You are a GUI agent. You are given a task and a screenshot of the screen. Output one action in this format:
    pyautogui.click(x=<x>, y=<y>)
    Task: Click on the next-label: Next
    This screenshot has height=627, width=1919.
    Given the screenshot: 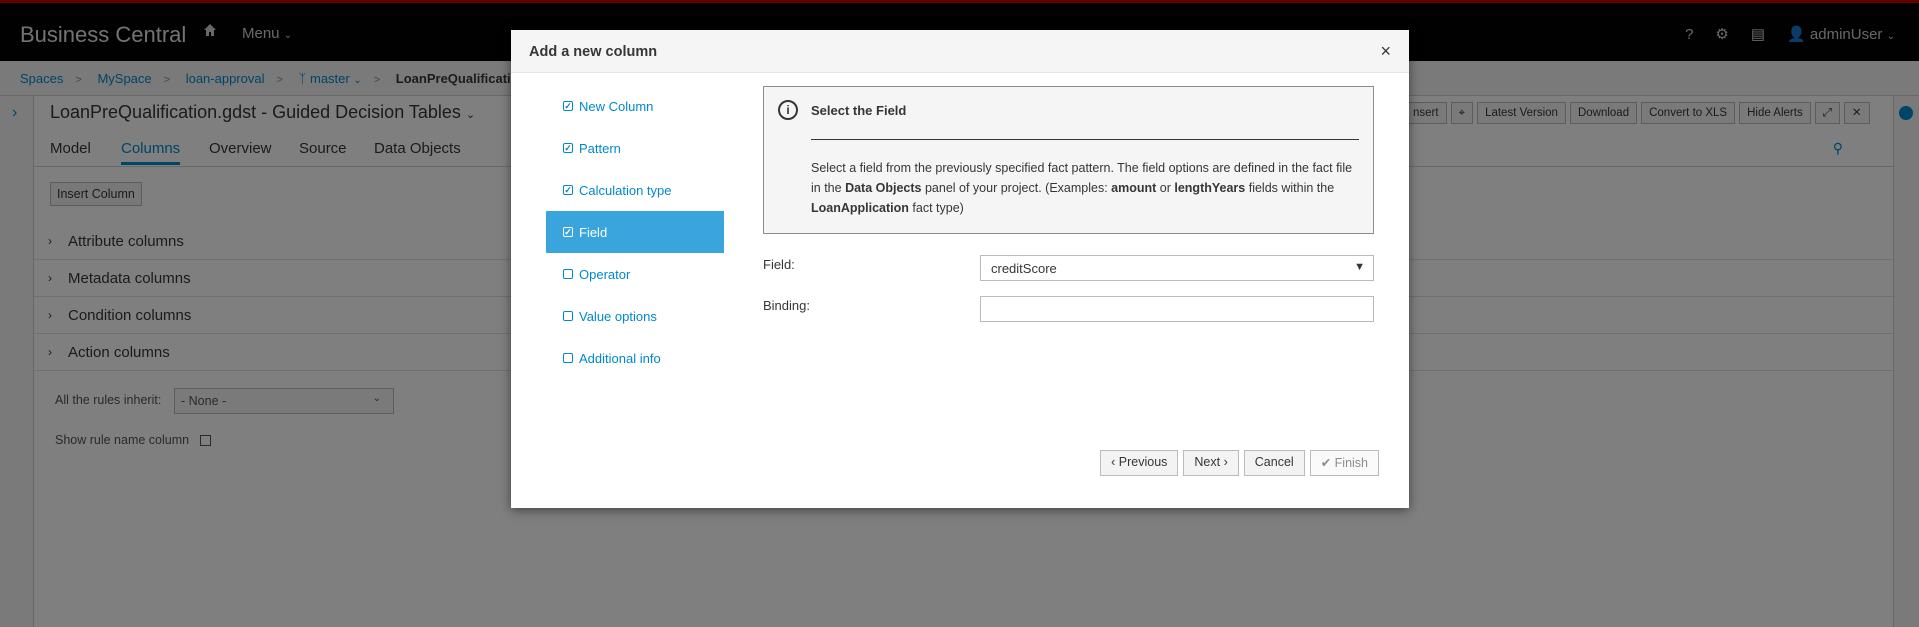 What is the action you would take?
    pyautogui.click(x=1207, y=462)
    